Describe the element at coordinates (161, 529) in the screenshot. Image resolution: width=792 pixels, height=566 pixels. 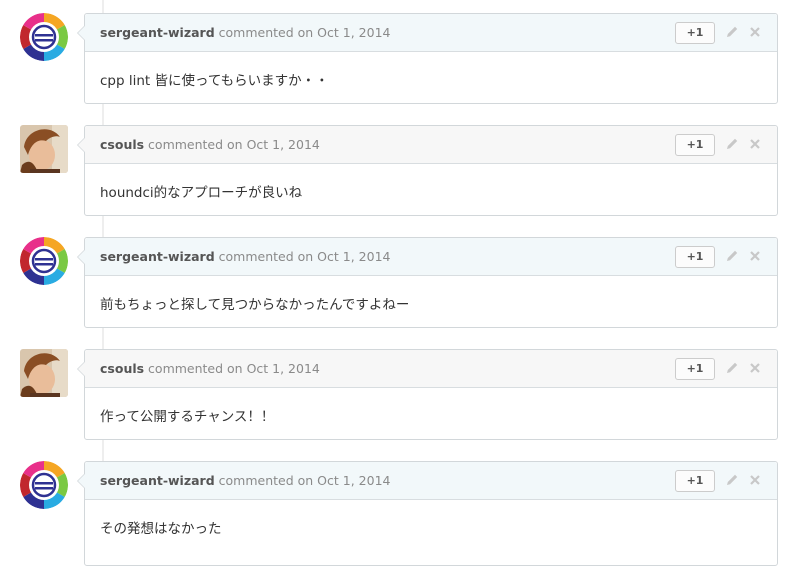
I see `comment-body: その発想はなかった` at that location.